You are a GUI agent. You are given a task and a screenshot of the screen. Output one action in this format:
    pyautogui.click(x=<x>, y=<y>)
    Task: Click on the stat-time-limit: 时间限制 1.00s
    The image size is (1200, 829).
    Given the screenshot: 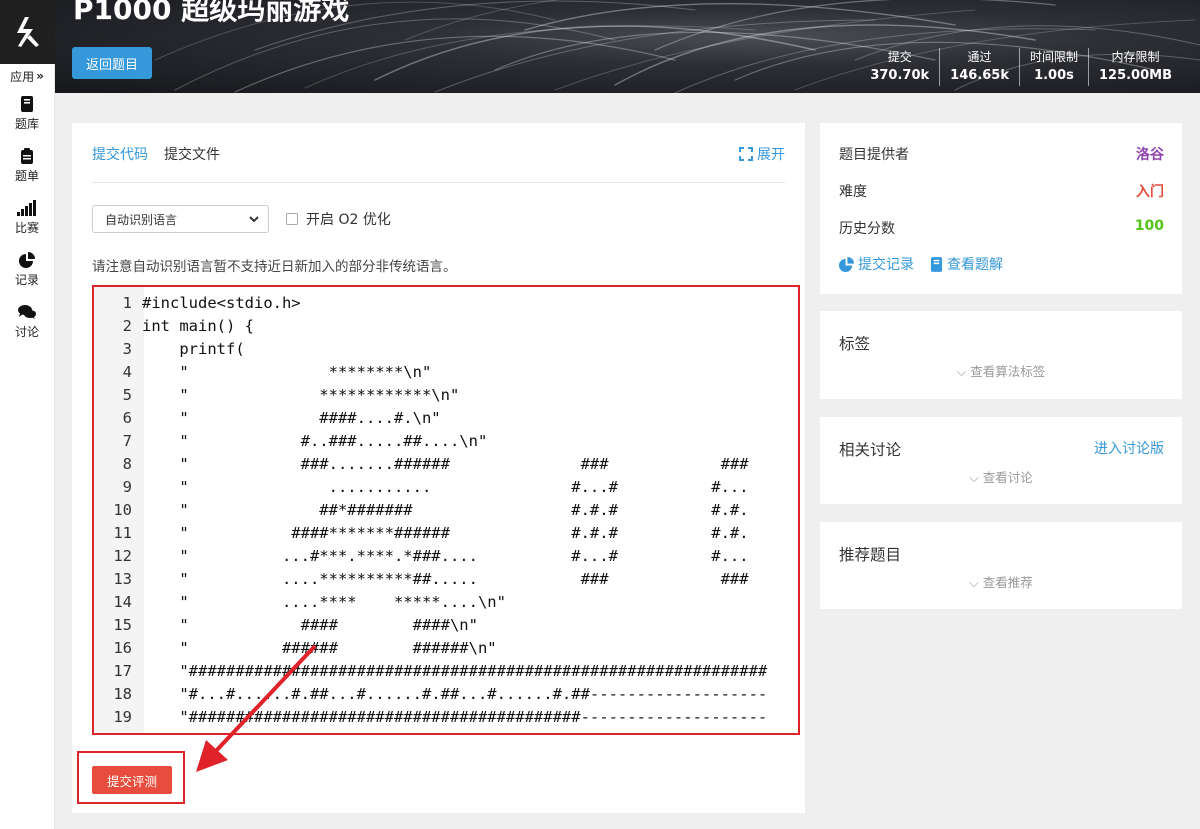 What is the action you would take?
    pyautogui.click(x=1053, y=67)
    